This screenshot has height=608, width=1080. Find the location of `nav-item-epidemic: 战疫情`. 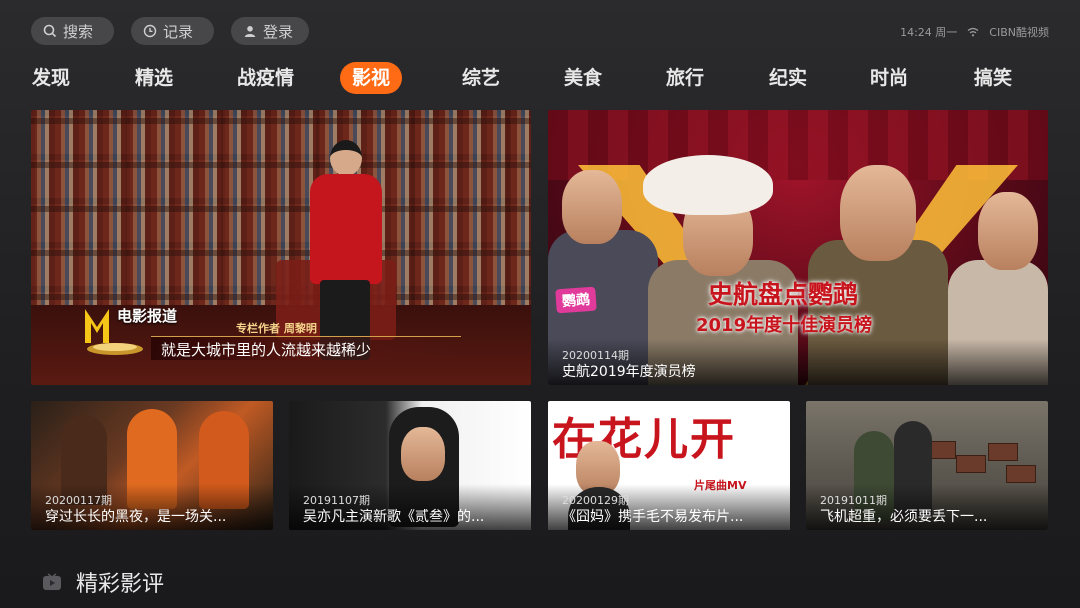

nav-item-epidemic: 战疫情 is located at coordinates (265, 78).